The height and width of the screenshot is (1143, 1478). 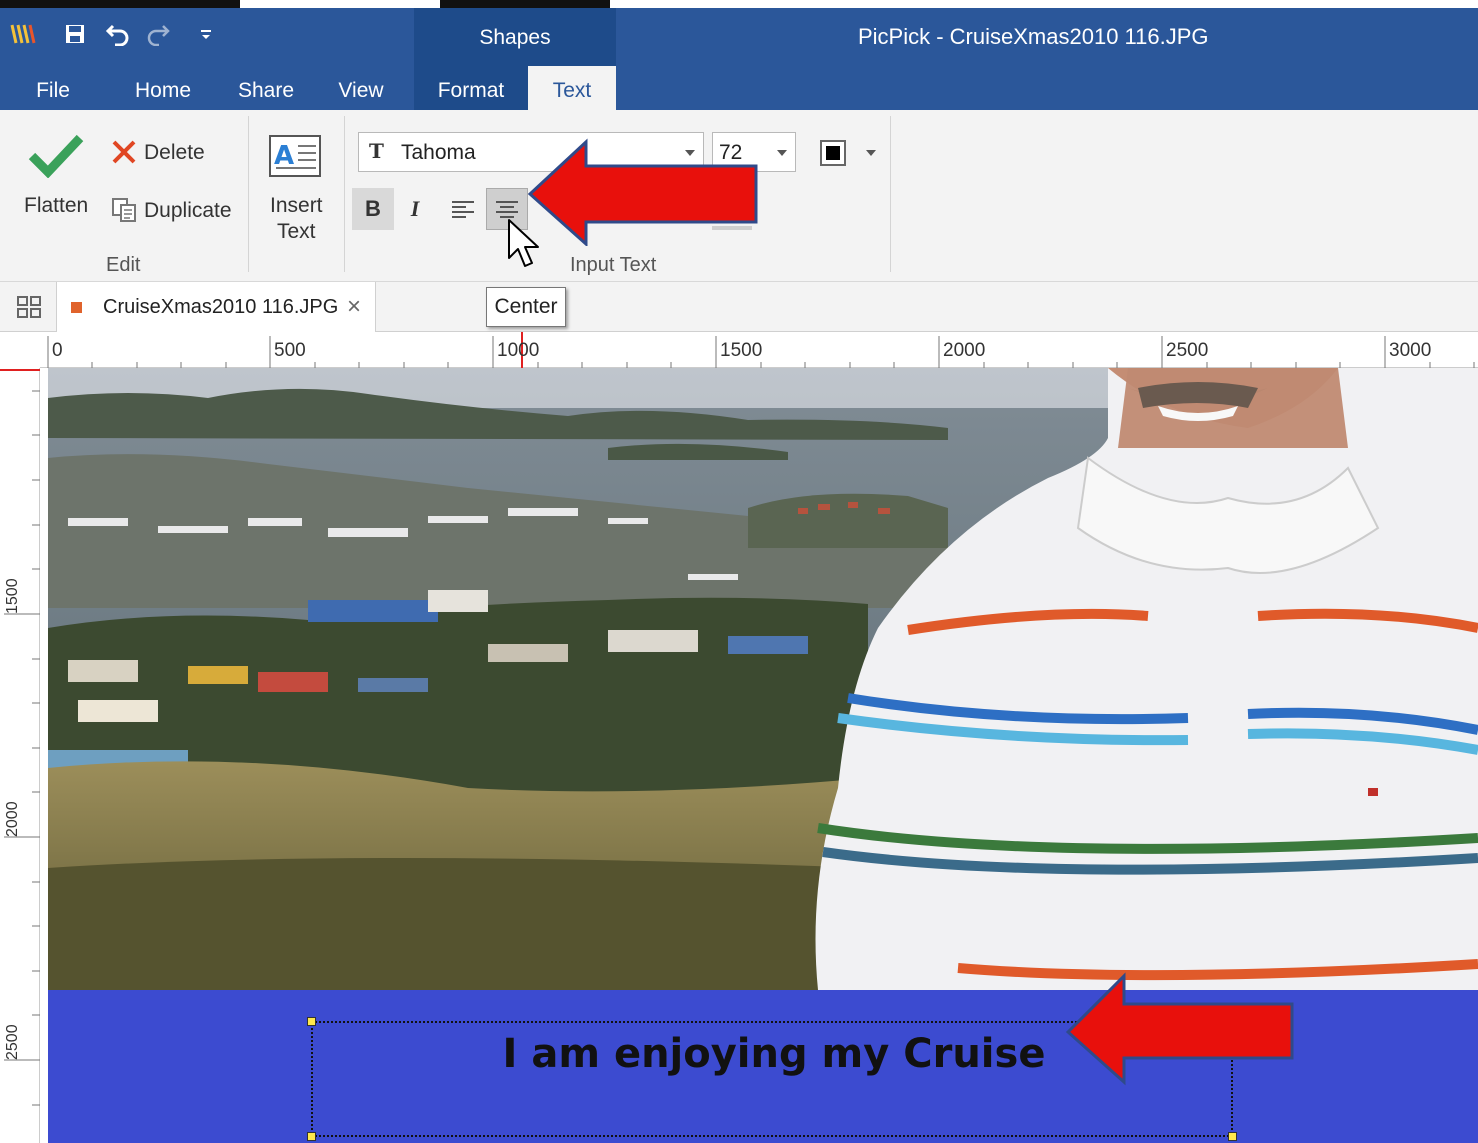 What do you see at coordinates (739, 88) in the screenshot?
I see `ribbon-tab-bar: File Home Share View Format Text` at bounding box center [739, 88].